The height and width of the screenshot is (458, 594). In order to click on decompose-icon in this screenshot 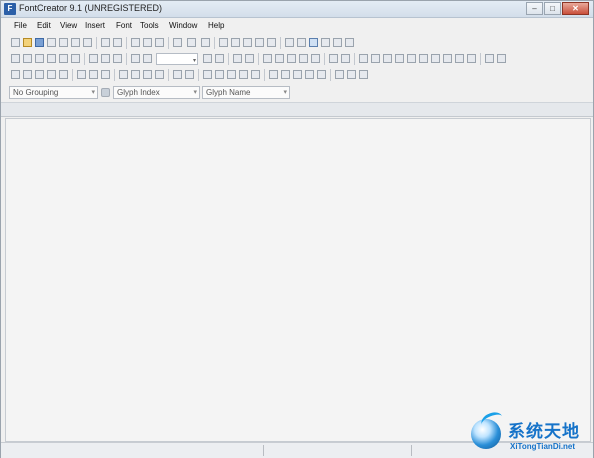, I will do `click(39, 74)`.